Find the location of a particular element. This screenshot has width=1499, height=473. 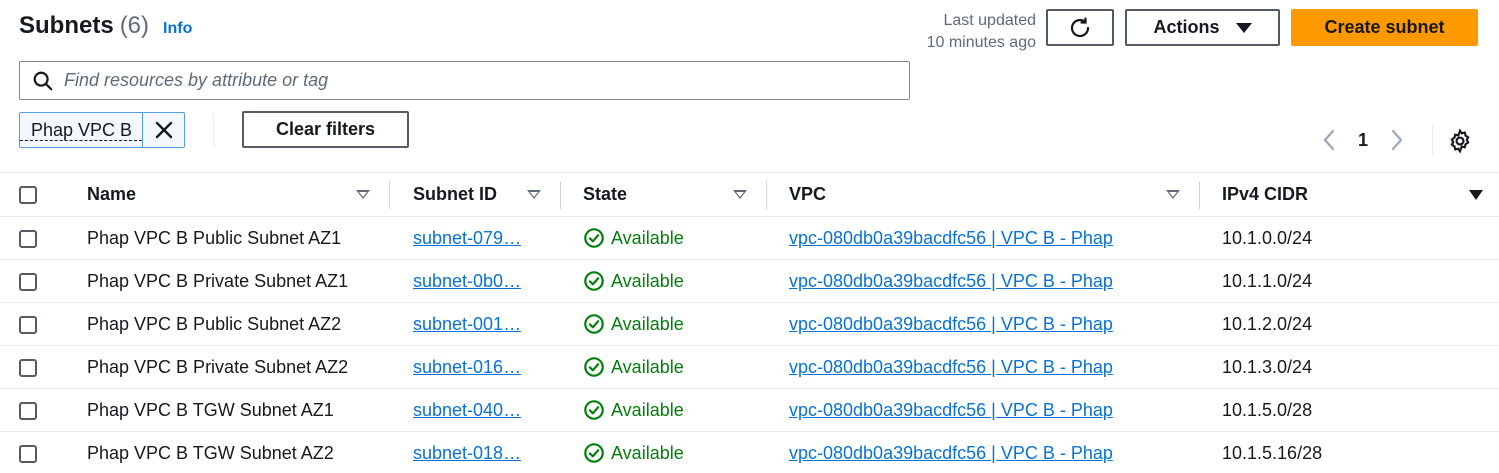

column-label: State is located at coordinates (605, 194).